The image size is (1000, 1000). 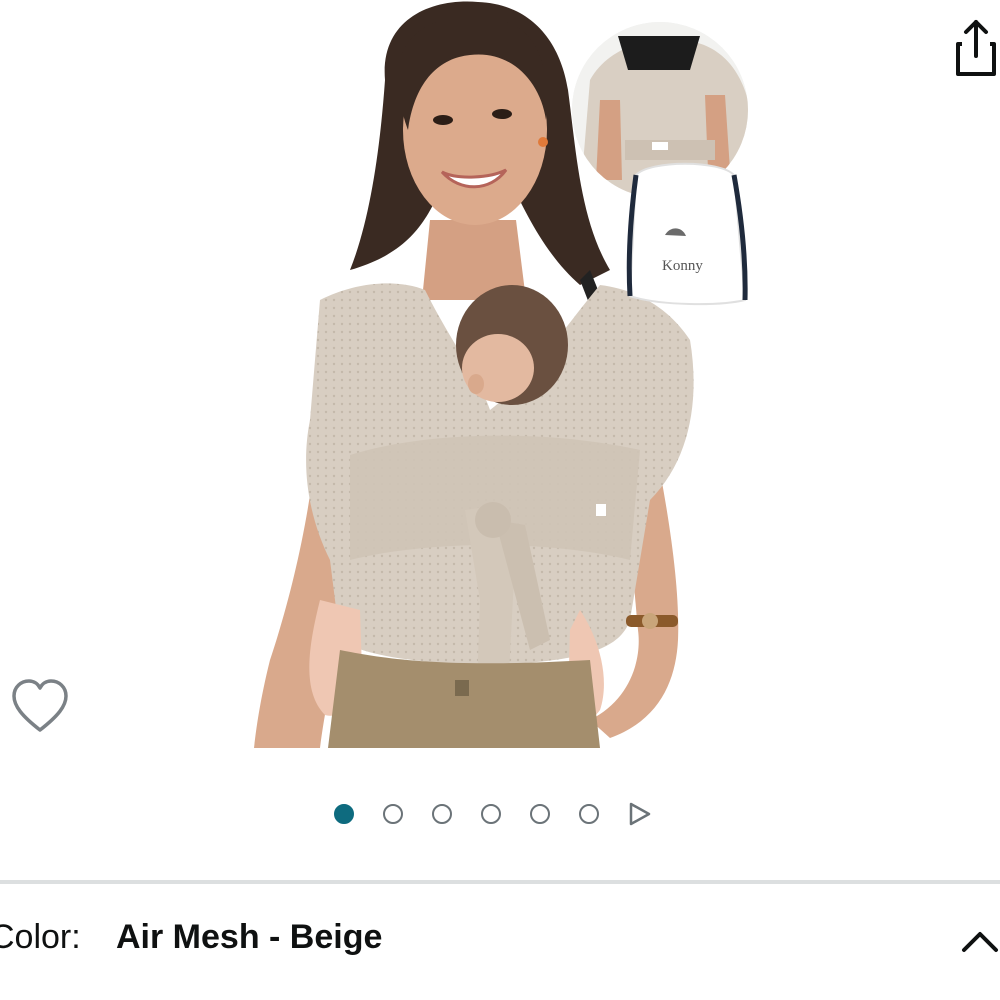 What do you see at coordinates (500, 882) in the screenshot?
I see `section-divider` at bounding box center [500, 882].